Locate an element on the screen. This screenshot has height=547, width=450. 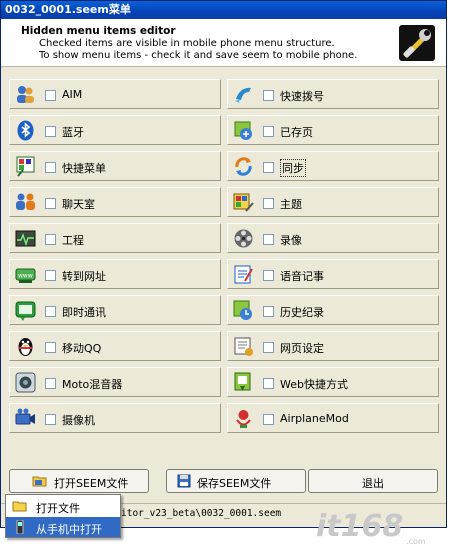
floppy-disk-icon is located at coordinates (184, 481).